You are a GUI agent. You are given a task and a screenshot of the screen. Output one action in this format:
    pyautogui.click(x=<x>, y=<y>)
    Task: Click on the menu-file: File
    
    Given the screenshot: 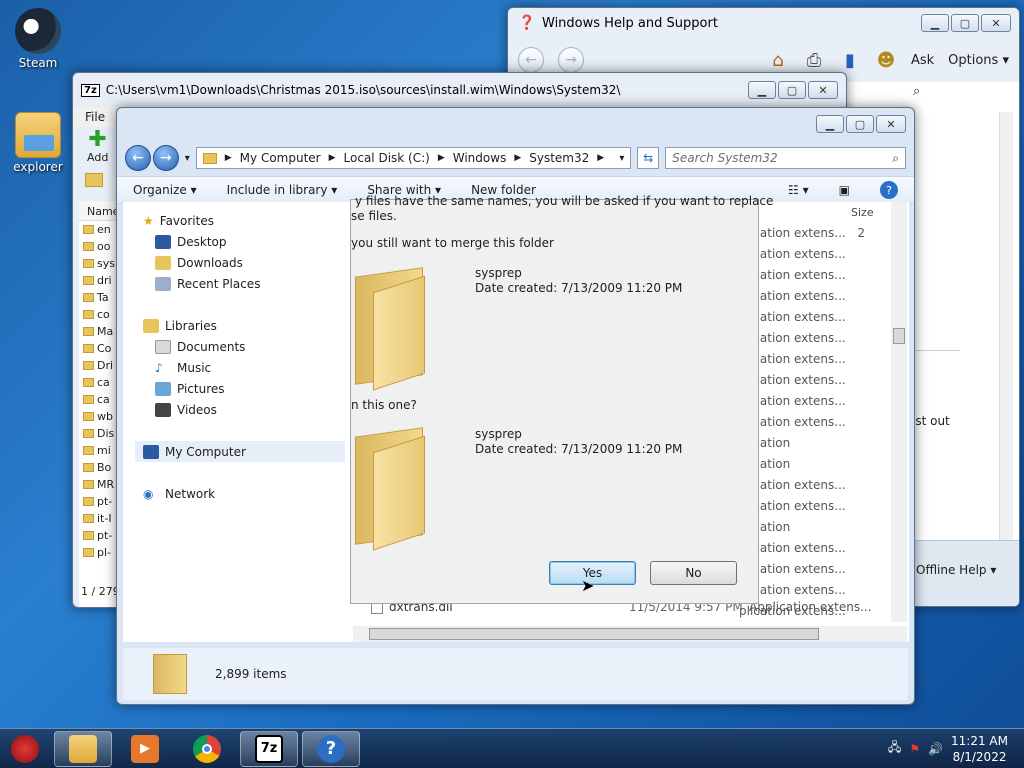 What is the action you would take?
    pyautogui.click(x=95, y=117)
    